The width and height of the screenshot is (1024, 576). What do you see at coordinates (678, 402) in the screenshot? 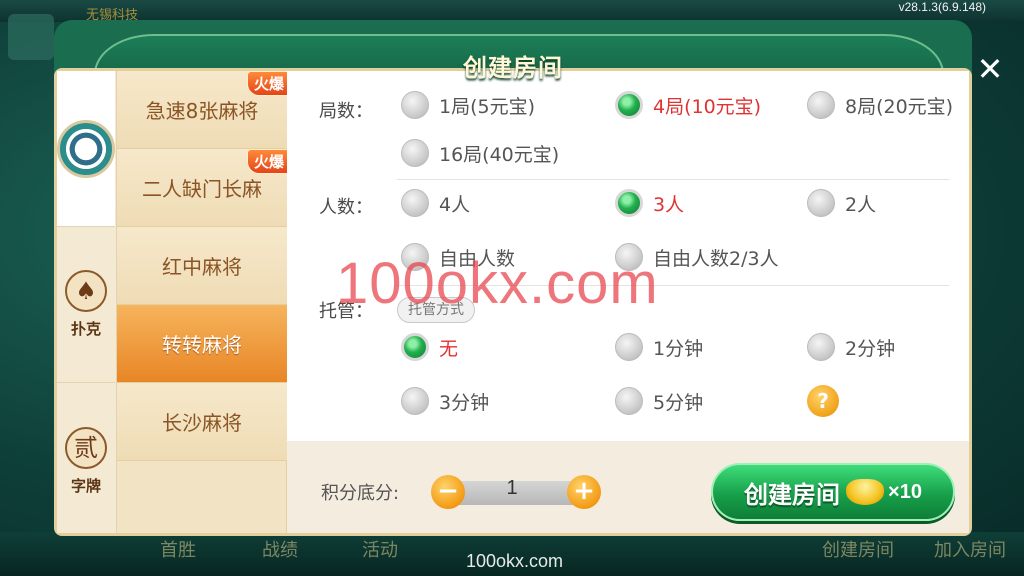
I see `option-label: 5分钟` at bounding box center [678, 402].